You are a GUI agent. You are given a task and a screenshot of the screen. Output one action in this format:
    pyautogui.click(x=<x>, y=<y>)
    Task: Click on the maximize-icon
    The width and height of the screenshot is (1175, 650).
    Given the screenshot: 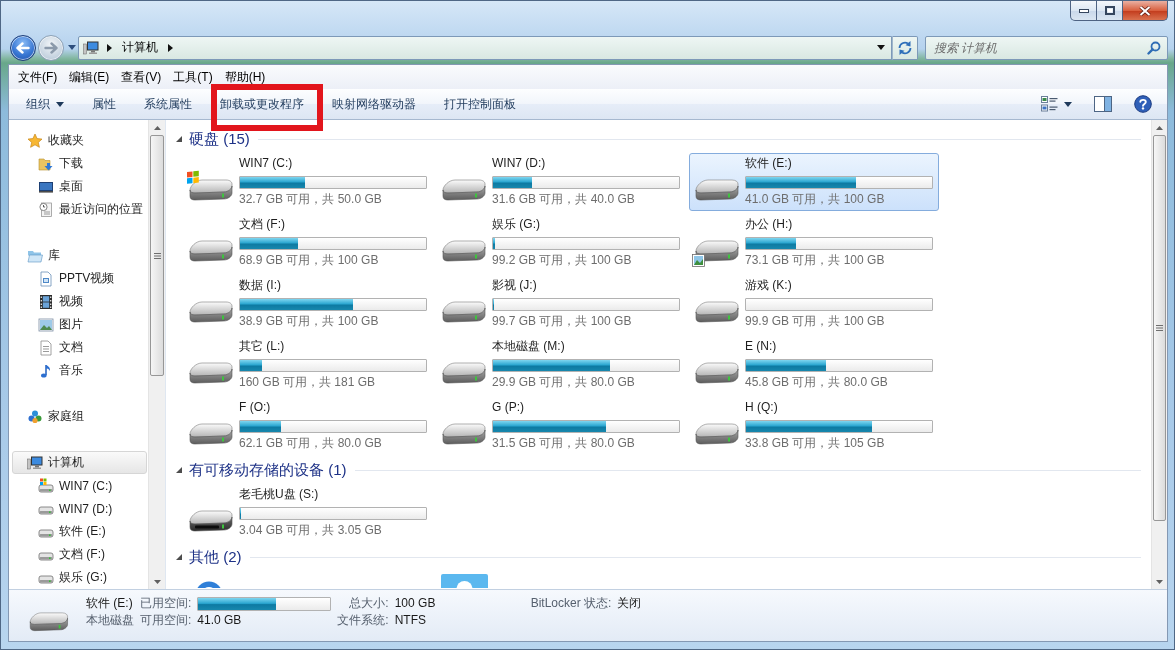 What is the action you would take?
    pyautogui.click(x=1109, y=10)
    